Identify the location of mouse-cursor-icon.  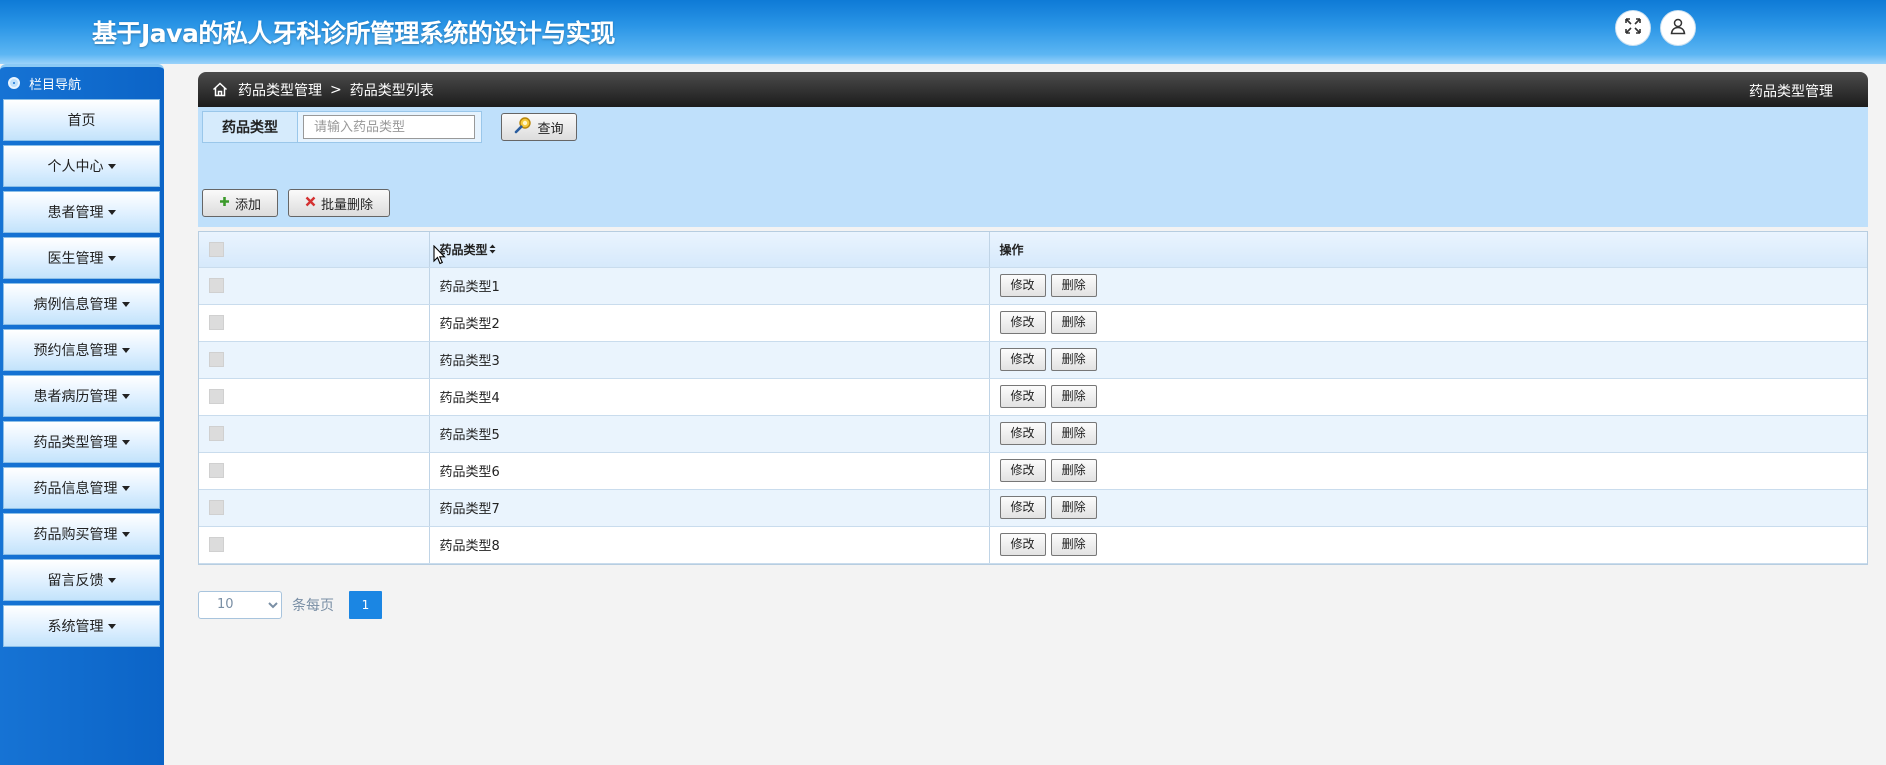
(440, 256).